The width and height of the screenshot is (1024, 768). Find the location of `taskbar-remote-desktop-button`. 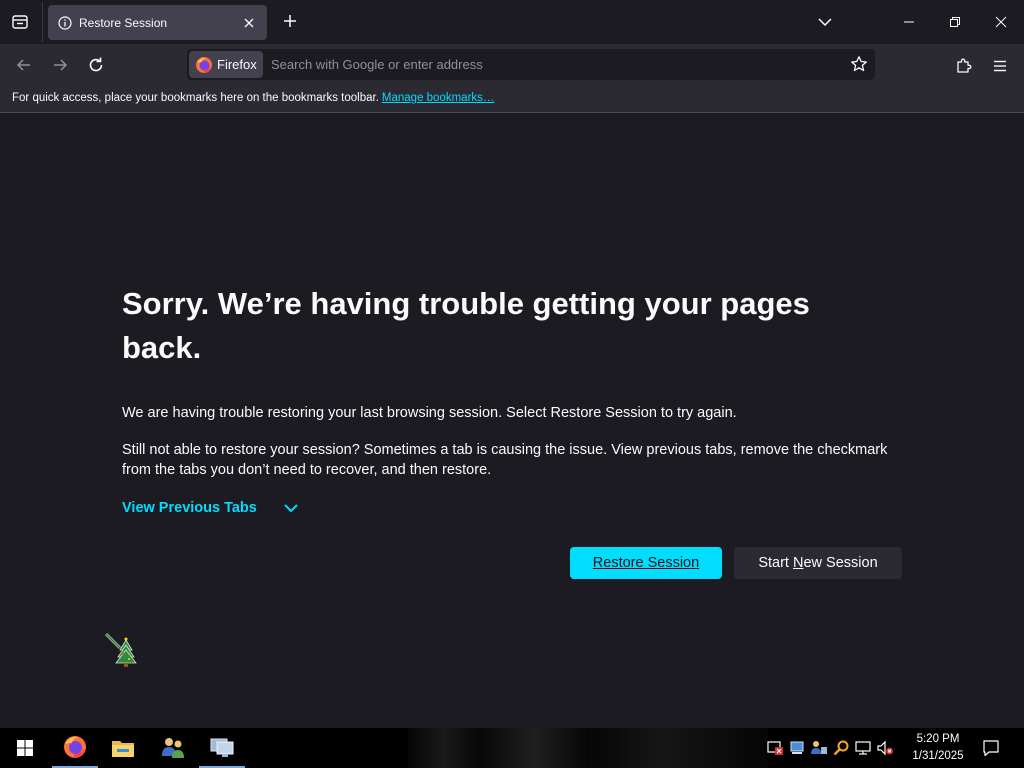

taskbar-remote-desktop-button is located at coordinates (222, 748).